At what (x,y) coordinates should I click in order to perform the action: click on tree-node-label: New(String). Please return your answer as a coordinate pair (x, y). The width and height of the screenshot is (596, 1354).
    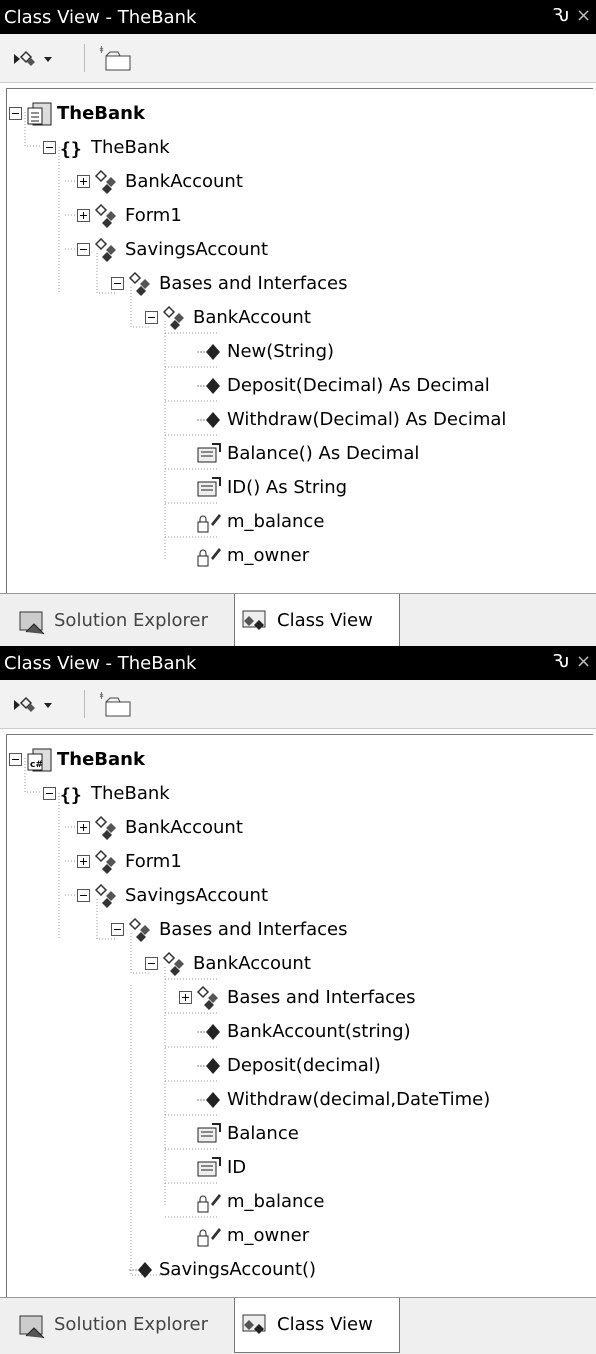
    Looking at the image, I should click on (281, 351).